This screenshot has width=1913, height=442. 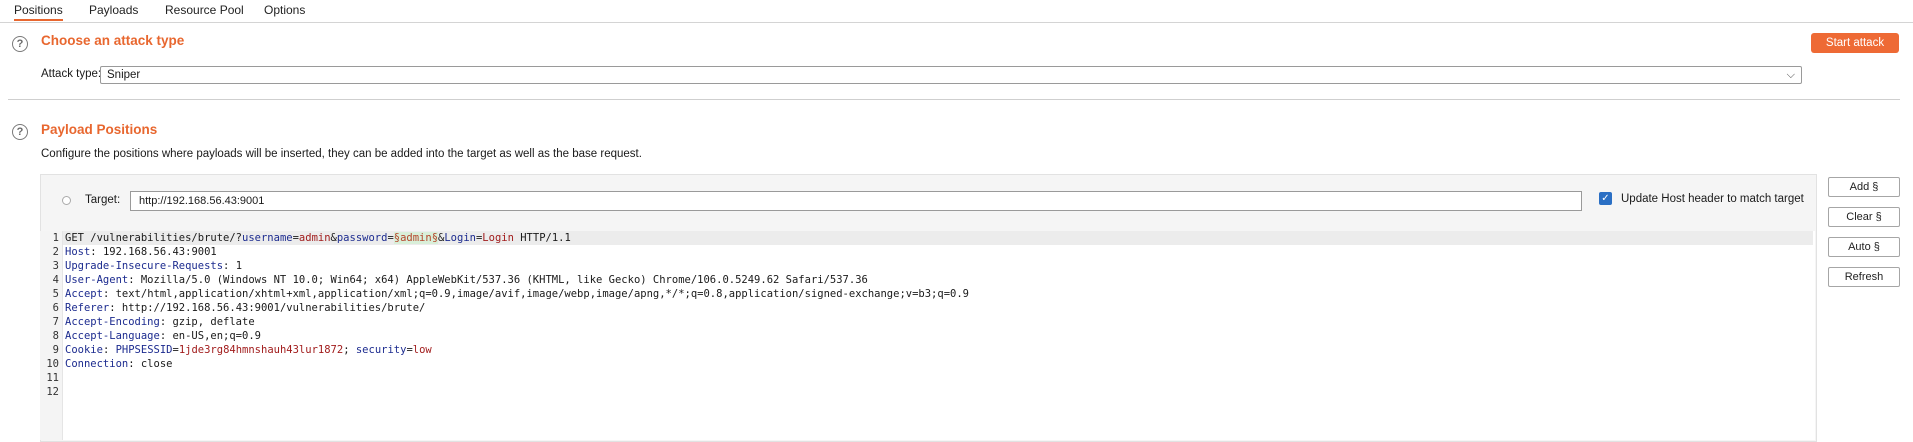 What do you see at coordinates (84, 350) in the screenshot?
I see `header-name: Cookie` at bounding box center [84, 350].